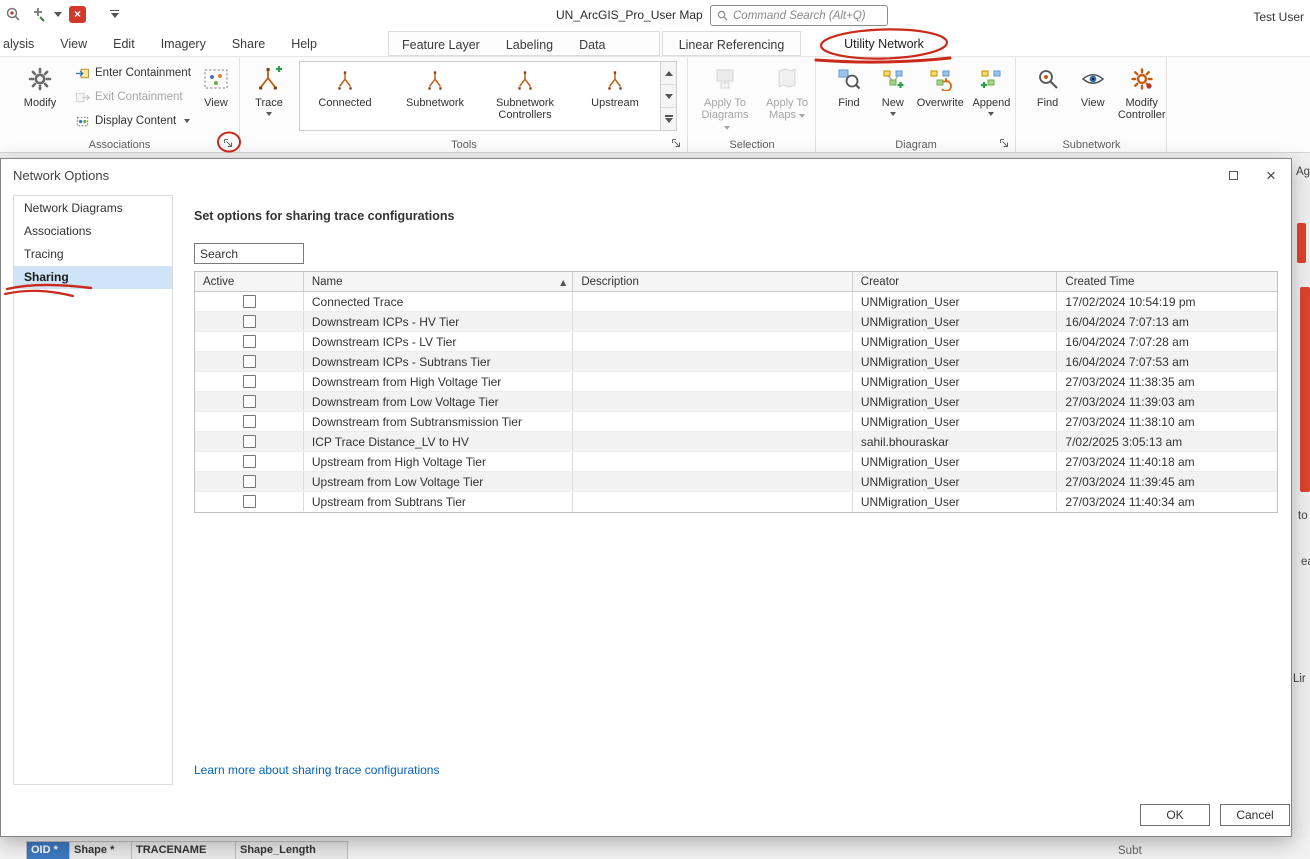 The height and width of the screenshot is (859, 1310). Describe the element at coordinates (82, 121) in the screenshot. I see `display-content-icon` at that location.